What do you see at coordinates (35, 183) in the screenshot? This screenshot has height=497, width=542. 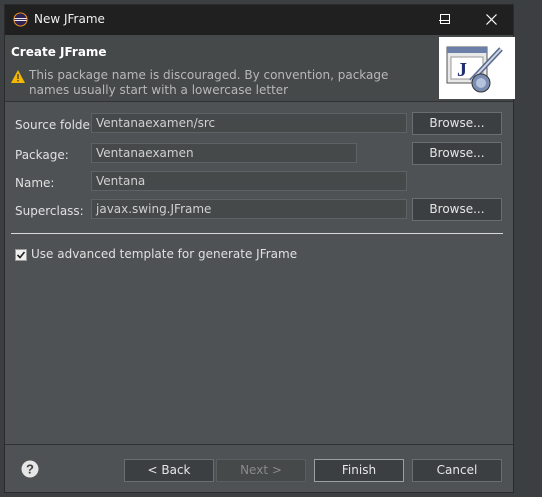 I see `name-label: Name:` at bounding box center [35, 183].